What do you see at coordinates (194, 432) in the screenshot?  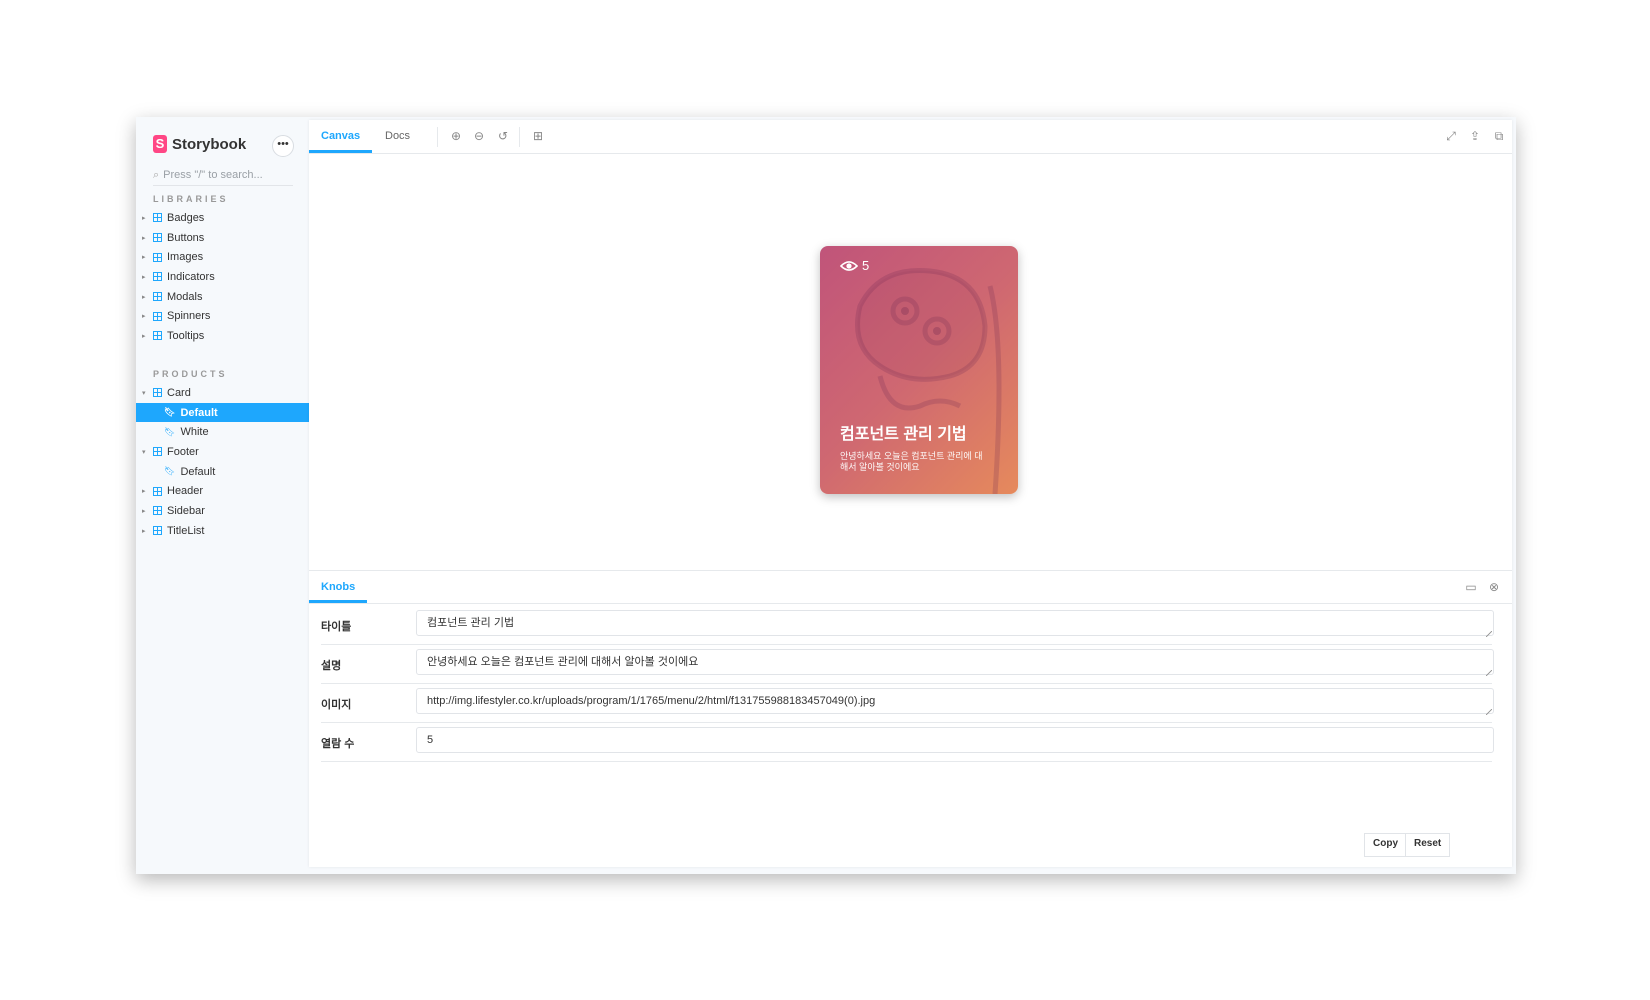 I see `sidebar-item-label: White` at bounding box center [194, 432].